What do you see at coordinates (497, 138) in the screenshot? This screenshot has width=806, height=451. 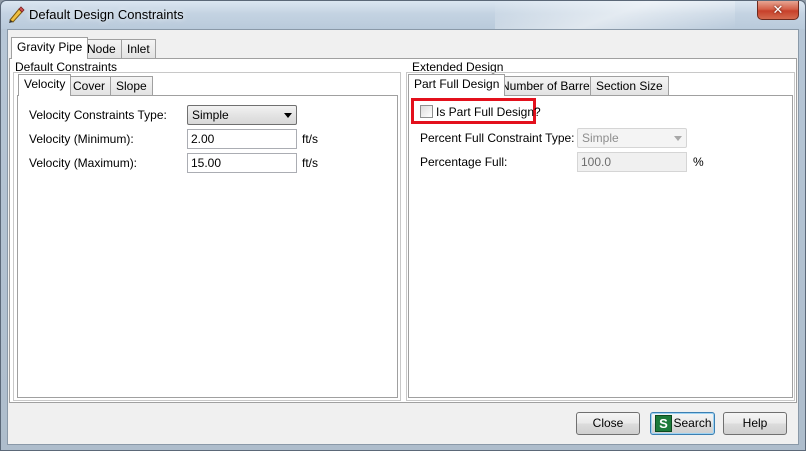 I see `percent-type-label: Percent Full Constraint Type:` at bounding box center [497, 138].